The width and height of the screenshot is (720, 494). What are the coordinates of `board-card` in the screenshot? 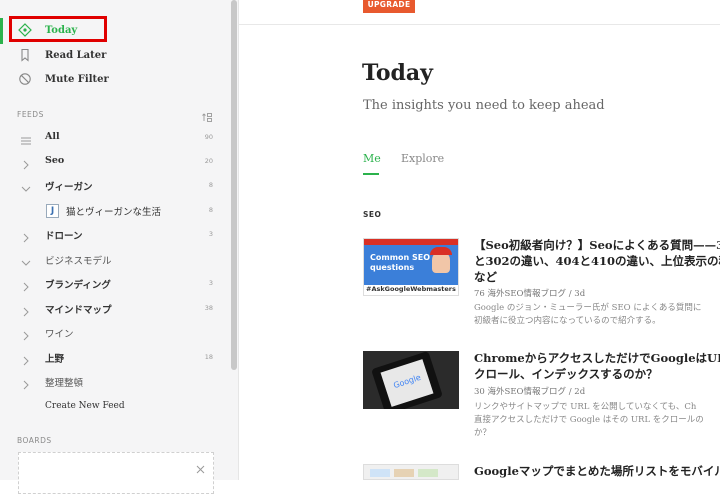 It's located at (116, 473).